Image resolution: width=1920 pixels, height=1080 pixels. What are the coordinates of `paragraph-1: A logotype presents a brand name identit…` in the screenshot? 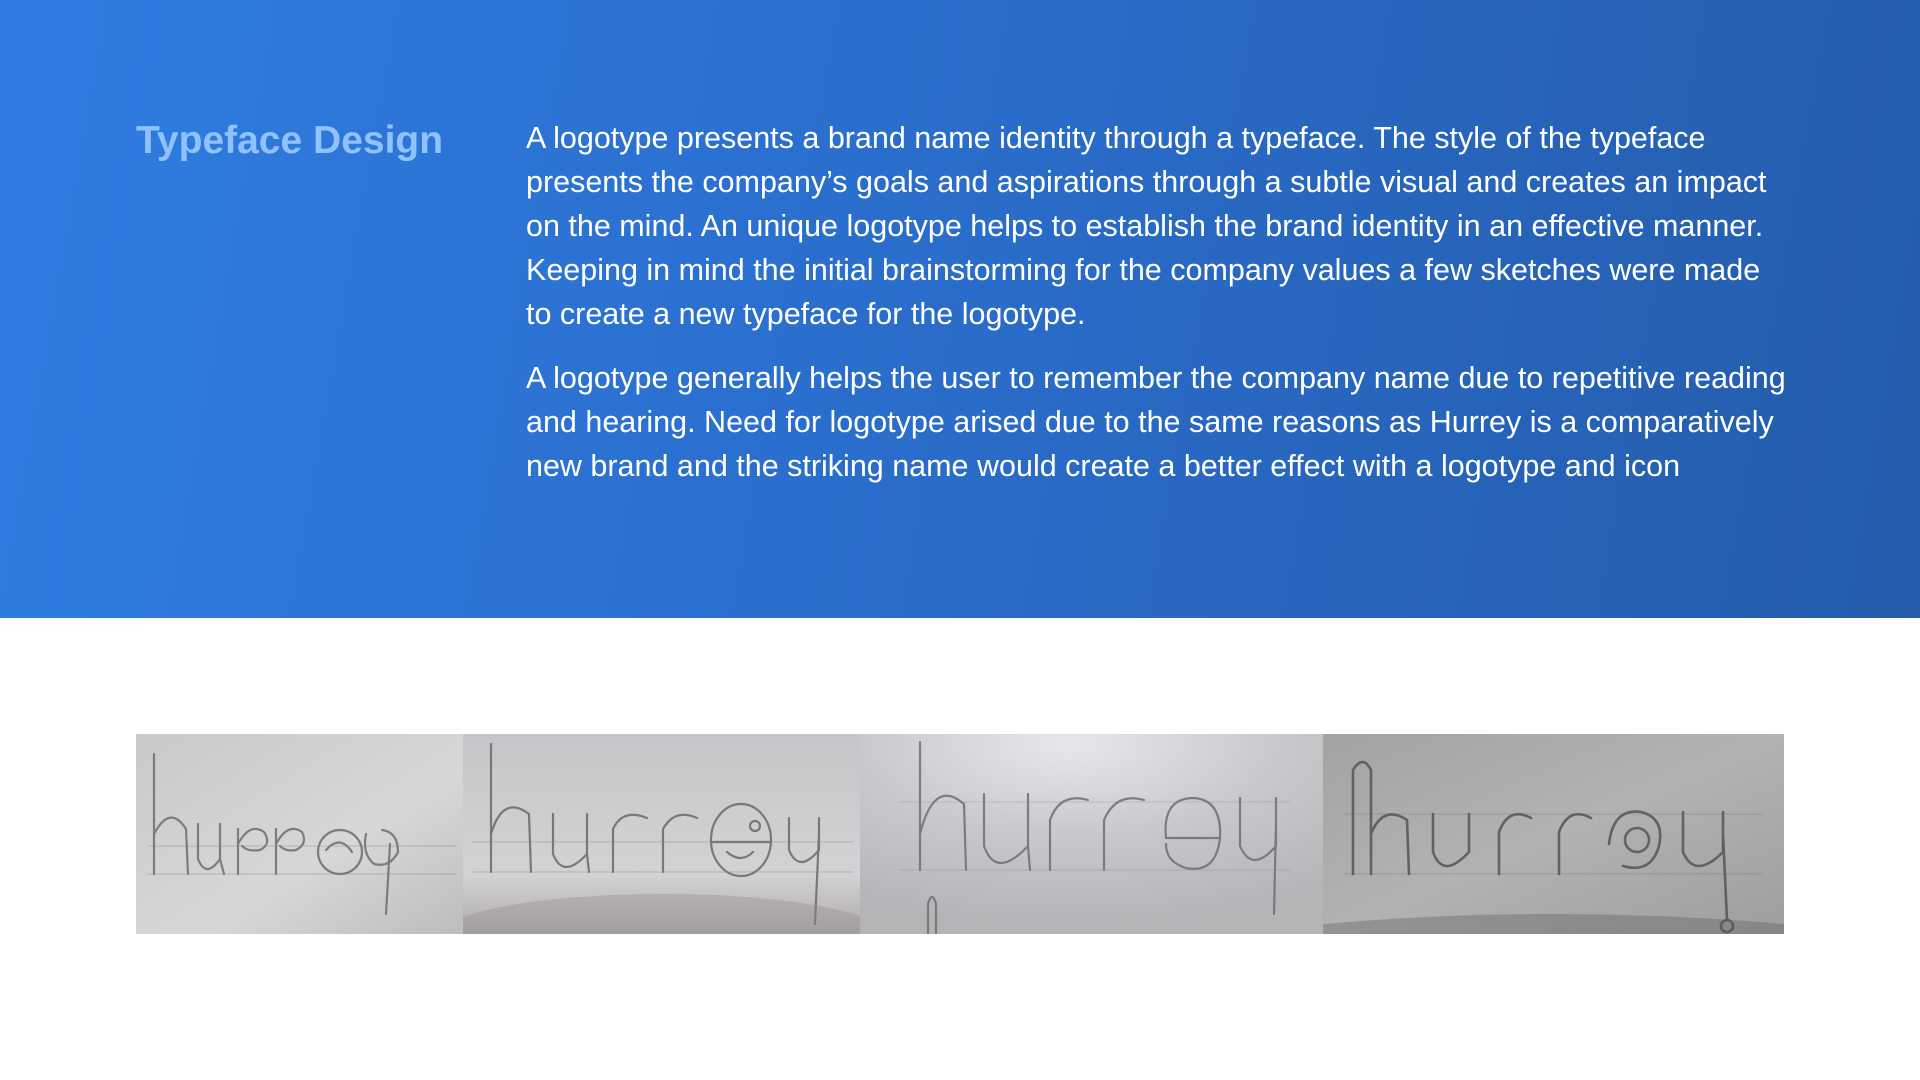 It's located at (1146, 226).